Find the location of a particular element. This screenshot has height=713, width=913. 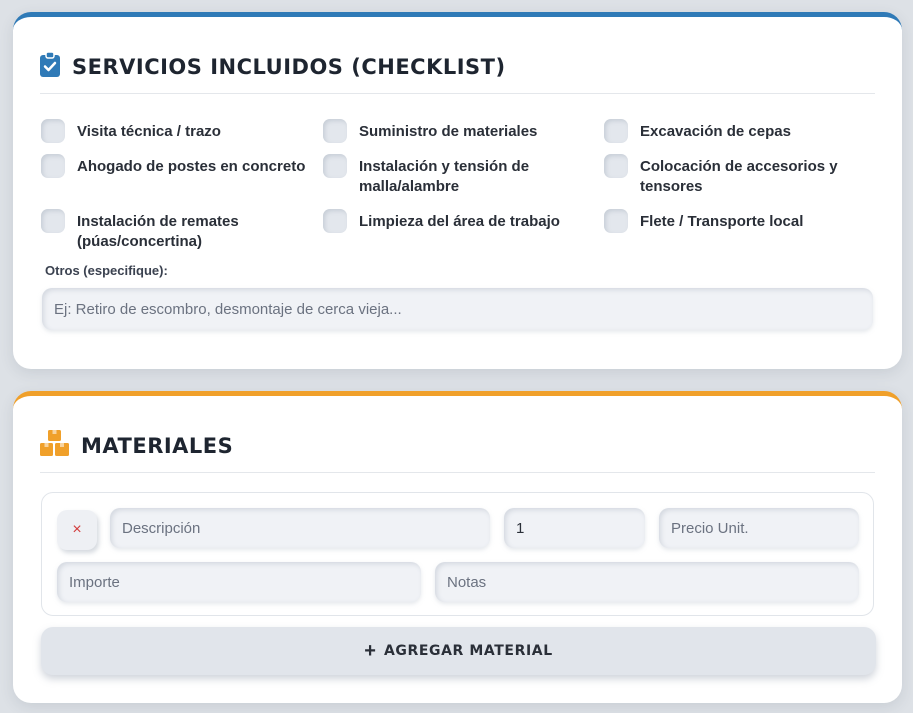

services-divider is located at coordinates (457, 93).